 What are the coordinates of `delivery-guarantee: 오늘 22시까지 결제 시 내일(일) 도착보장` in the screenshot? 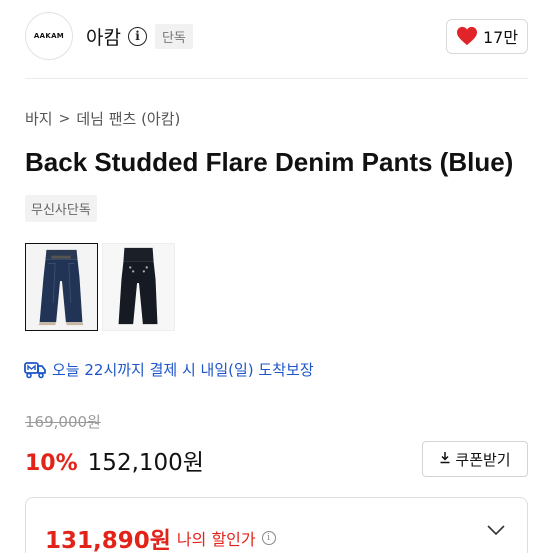 It's located at (169, 369).